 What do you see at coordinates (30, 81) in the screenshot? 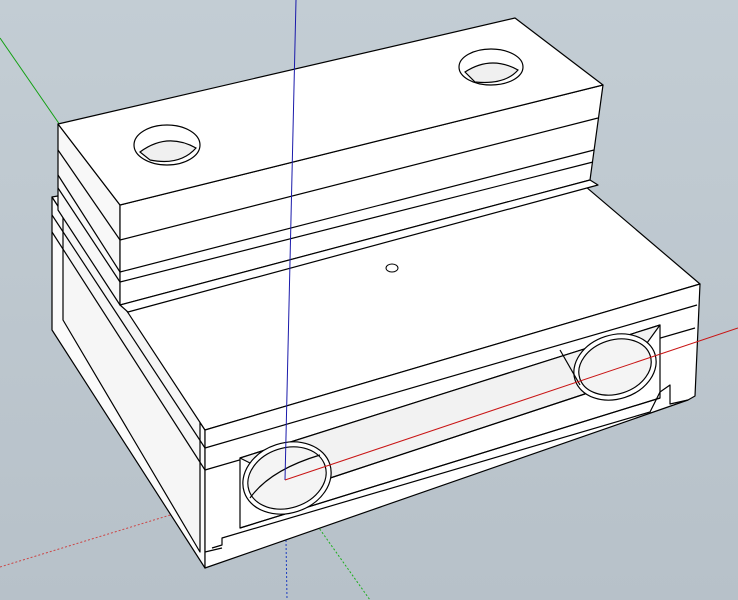
I see `green-axis-negative` at bounding box center [30, 81].